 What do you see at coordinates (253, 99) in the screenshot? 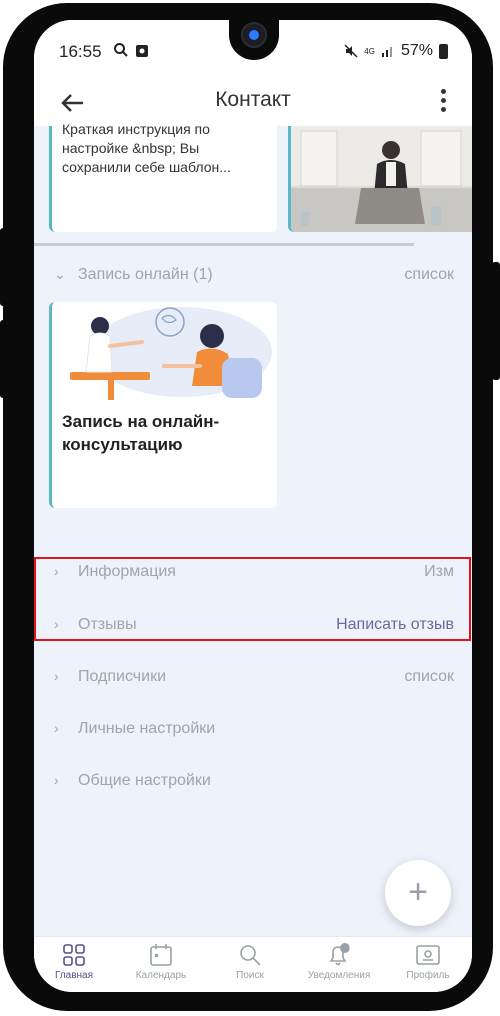
I see `page-title: Контакт` at bounding box center [253, 99].